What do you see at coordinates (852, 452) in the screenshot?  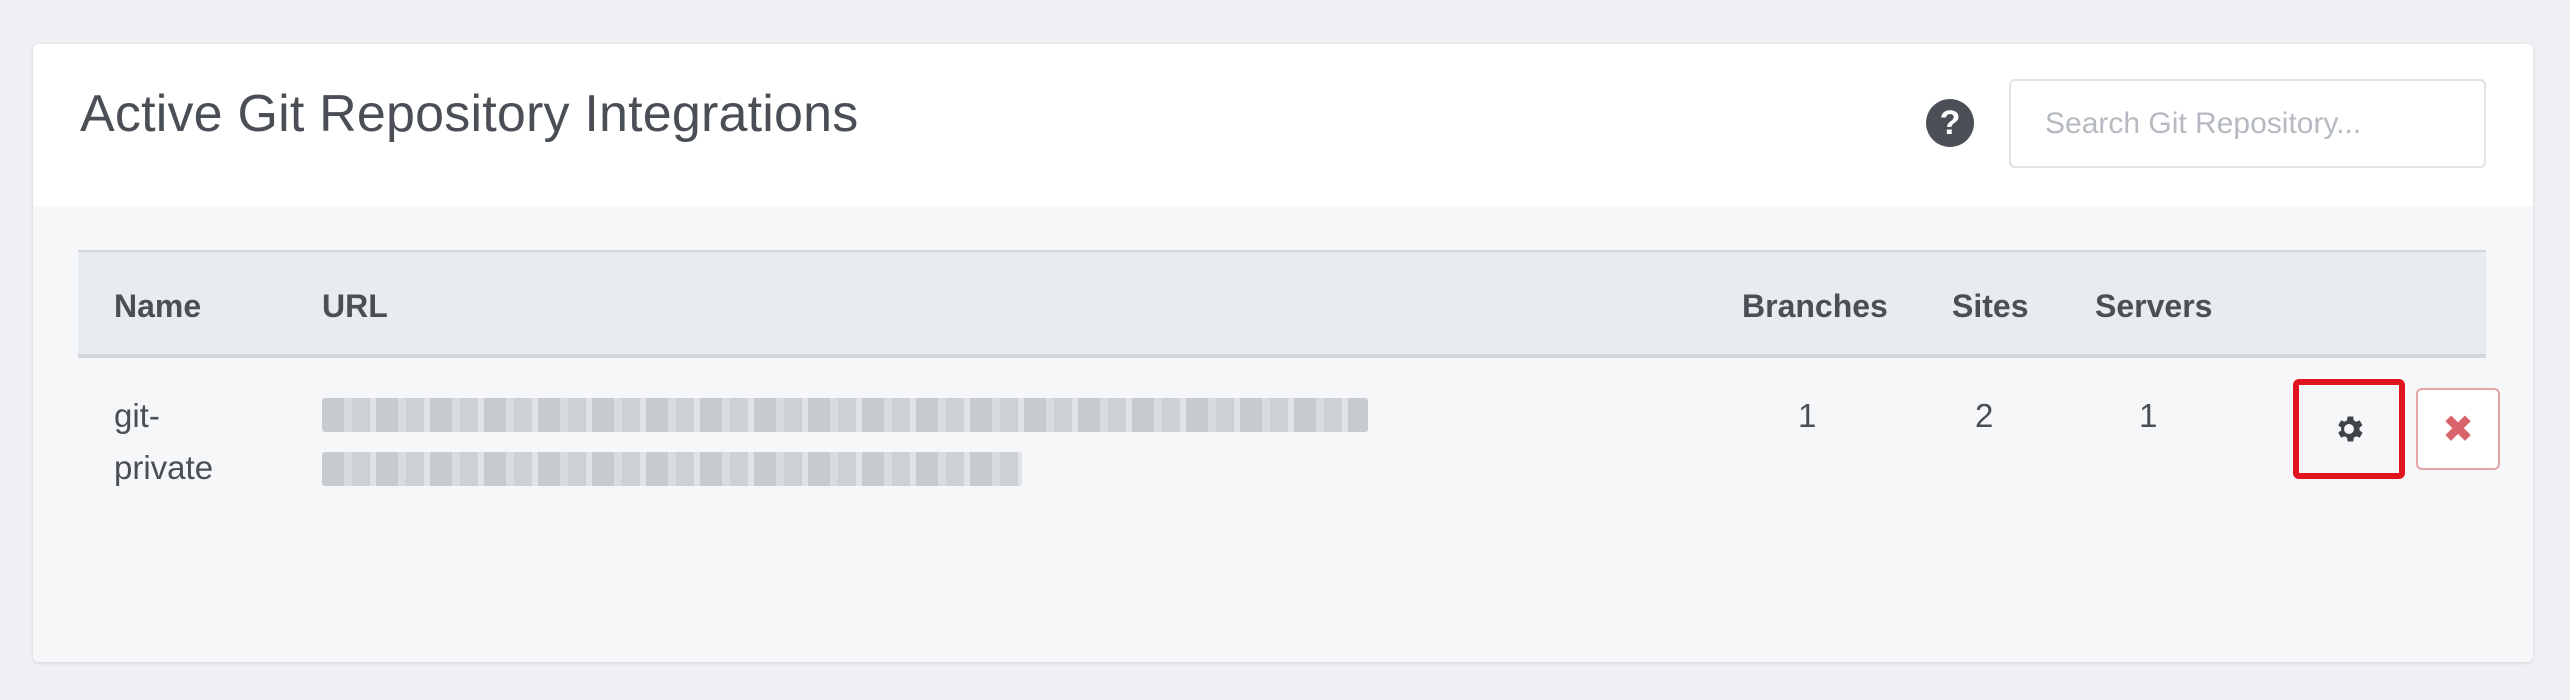 I see `repo-url-blurred` at bounding box center [852, 452].